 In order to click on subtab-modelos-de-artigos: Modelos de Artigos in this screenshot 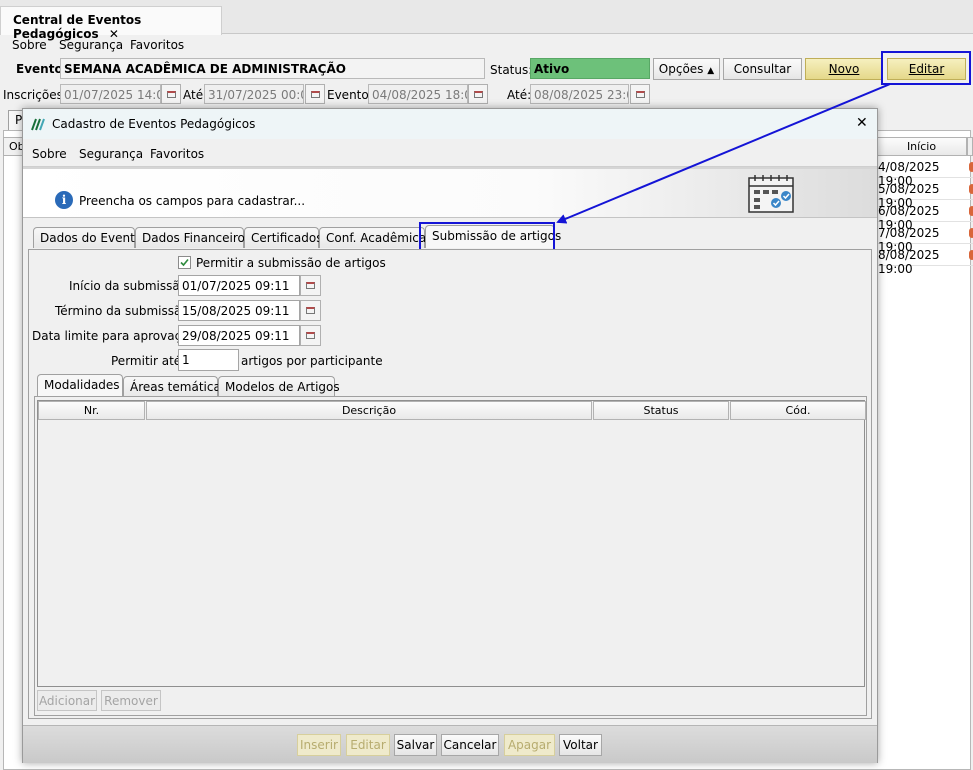, I will do `click(279, 386)`.